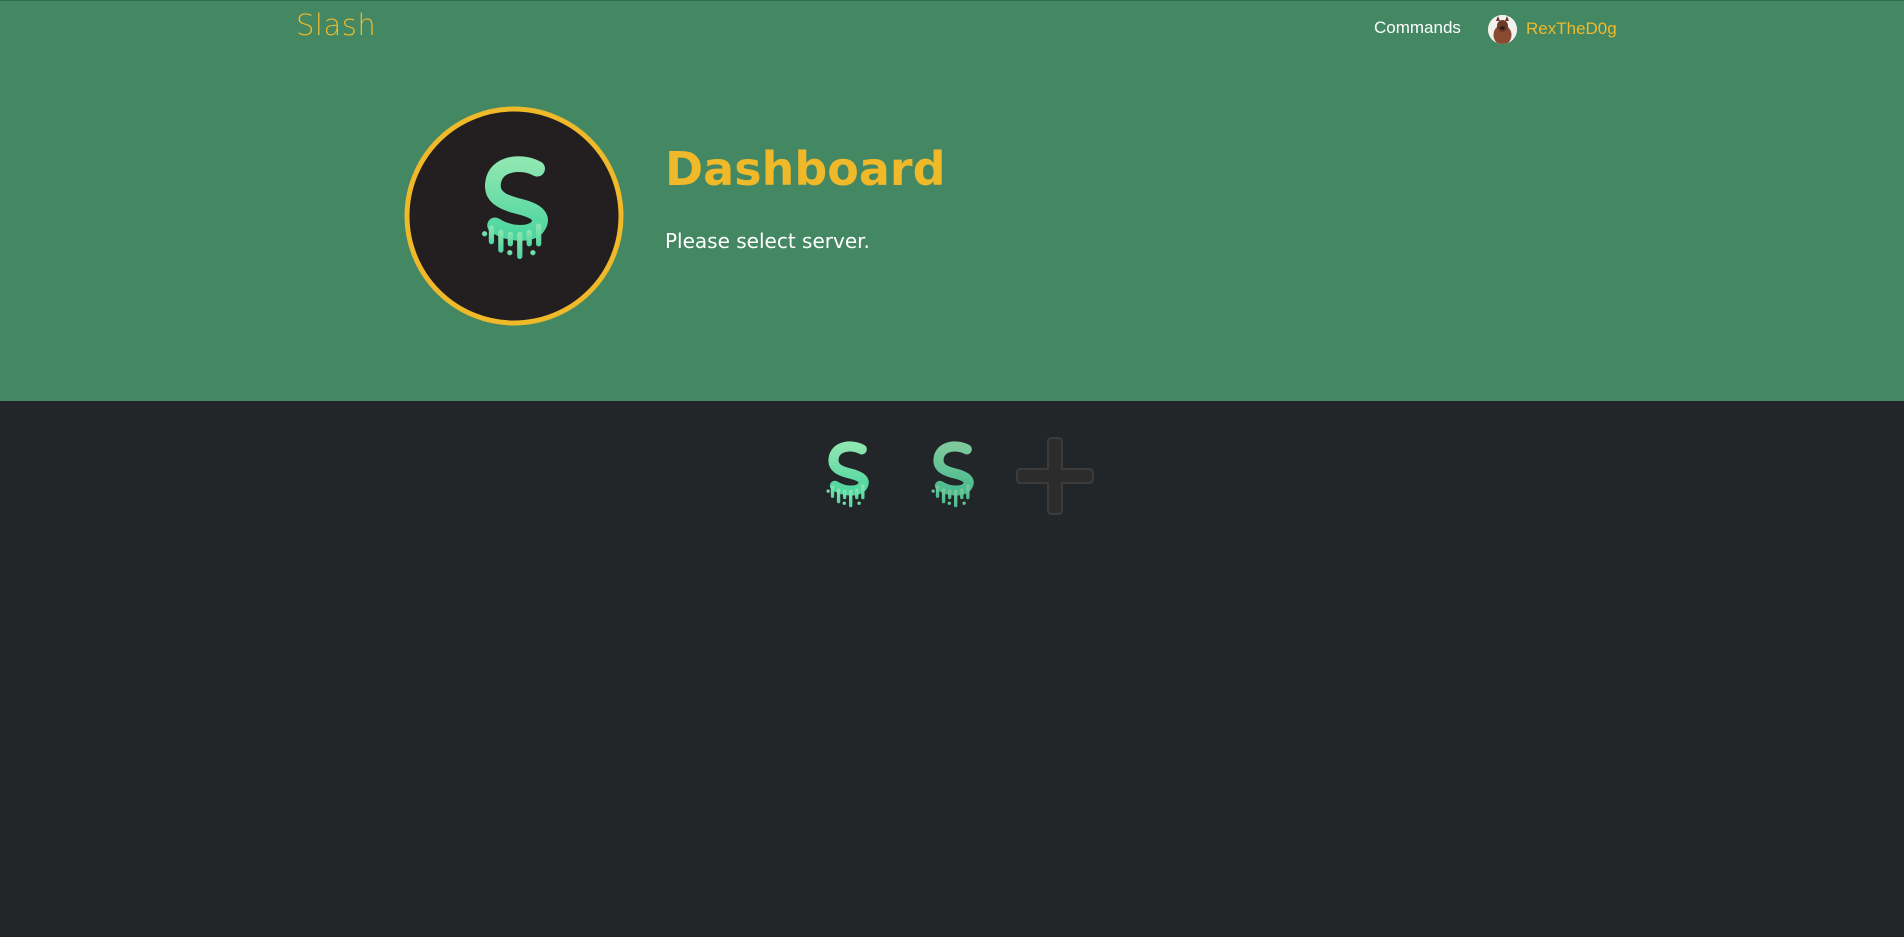  I want to click on page-subtitle: Please select server., so click(767, 241).